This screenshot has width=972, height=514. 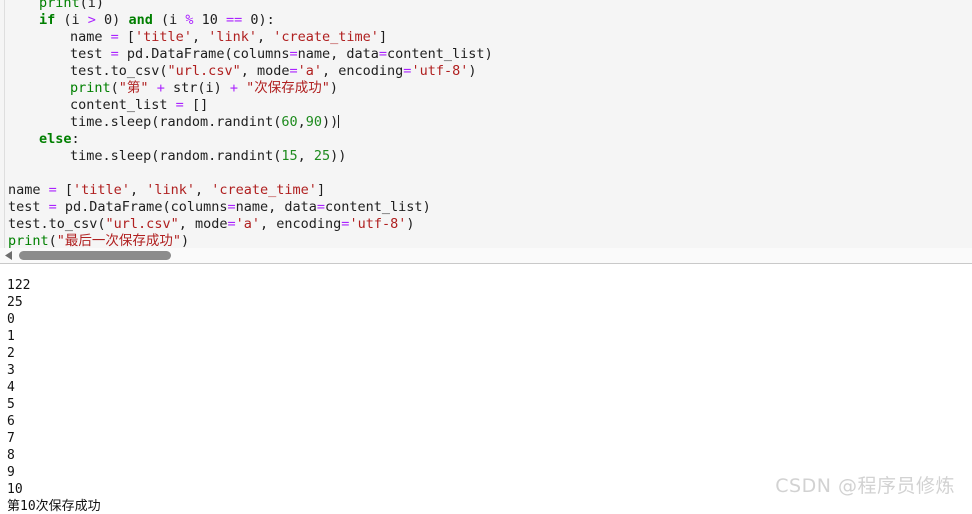 What do you see at coordinates (98, 240) in the screenshot?
I see `code-line: print("最后一次保存成功")` at bounding box center [98, 240].